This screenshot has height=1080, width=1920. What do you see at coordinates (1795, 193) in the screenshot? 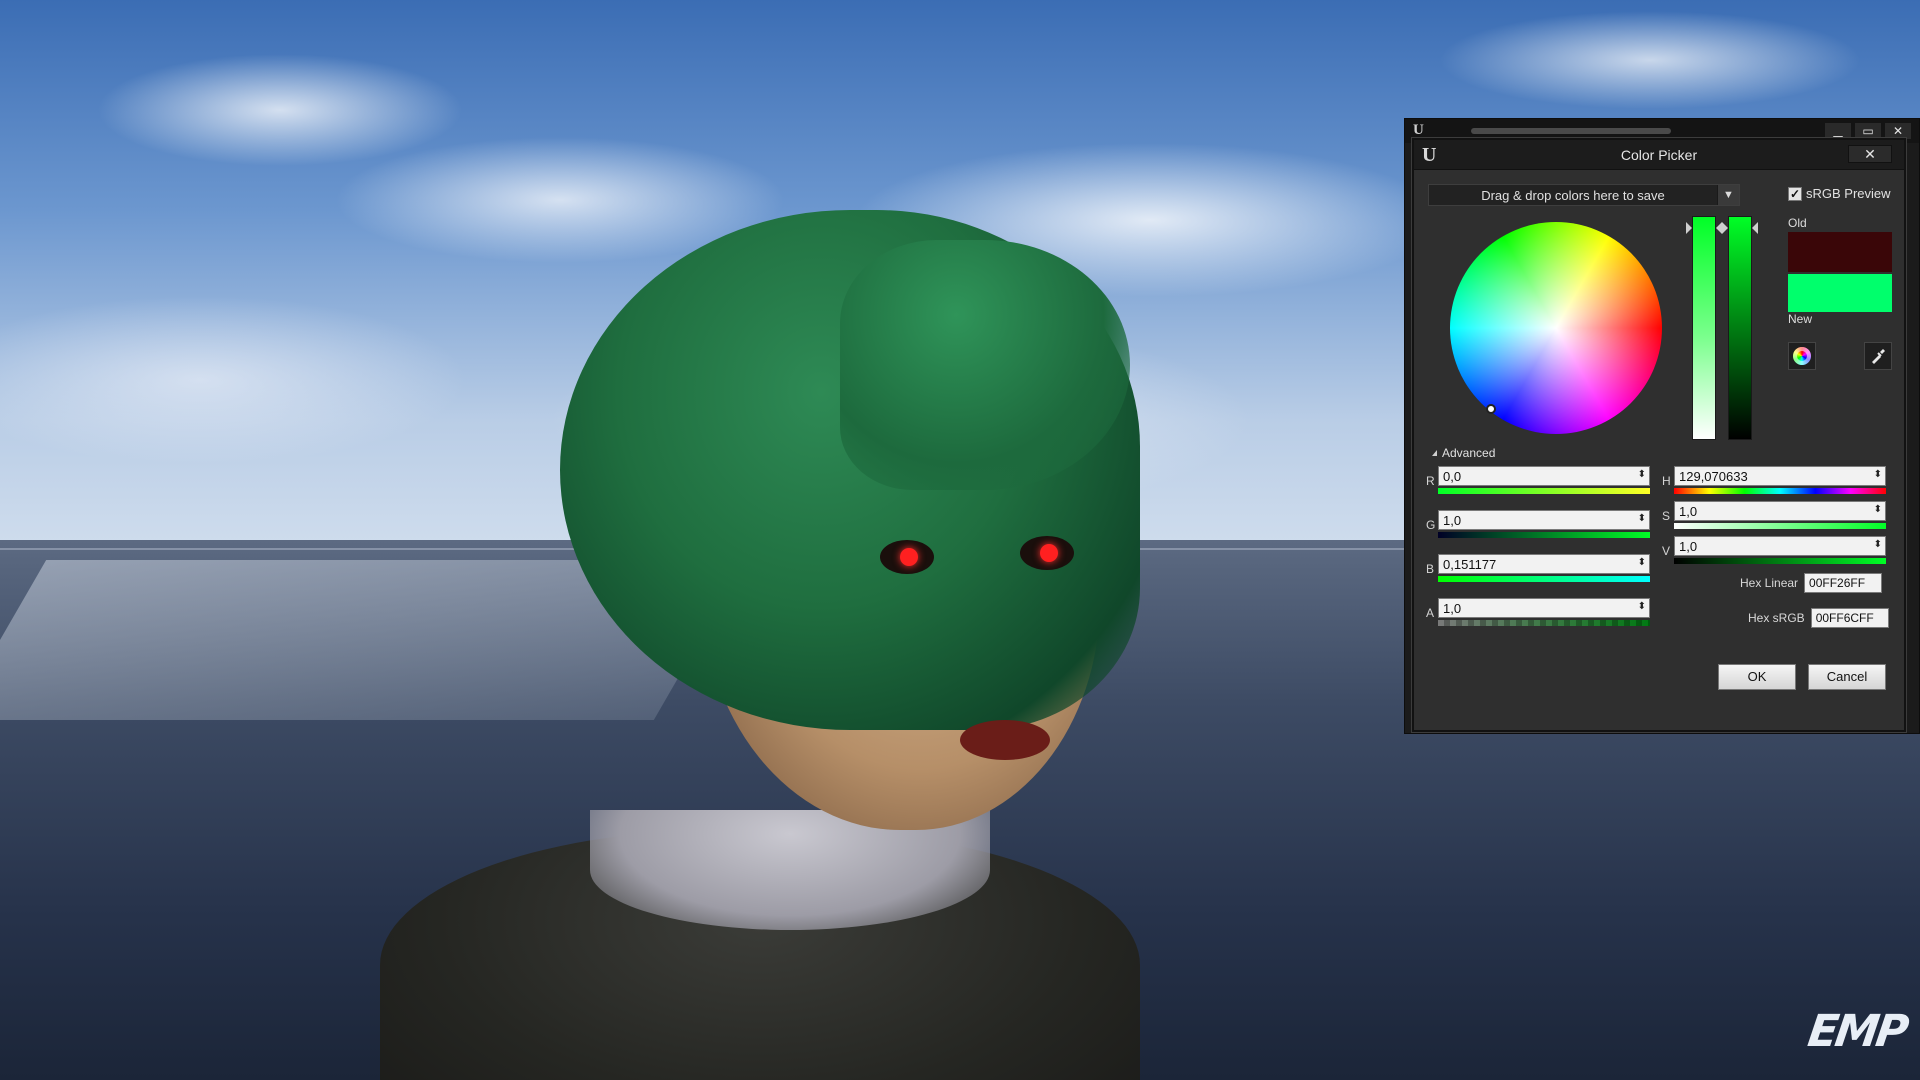
I see `srgb-preview-checkbox: ✓` at bounding box center [1795, 193].